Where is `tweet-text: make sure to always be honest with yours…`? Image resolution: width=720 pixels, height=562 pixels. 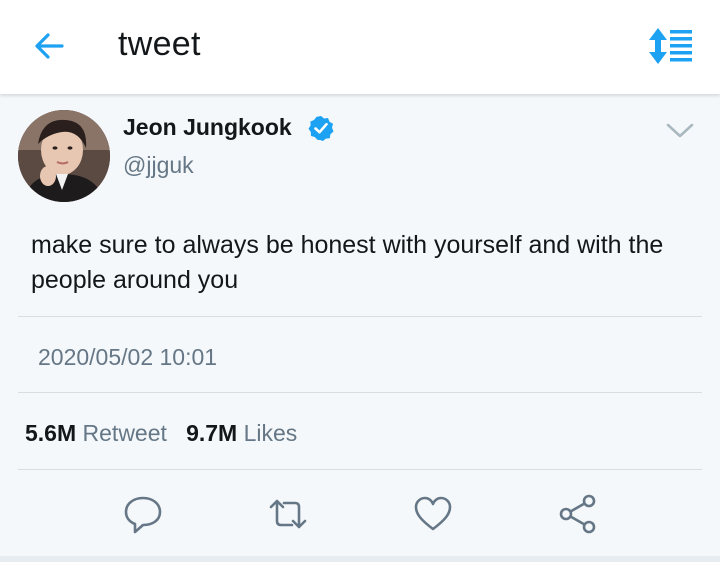 tweet-text: make sure to always be honest with yours… is located at coordinates (347, 262).